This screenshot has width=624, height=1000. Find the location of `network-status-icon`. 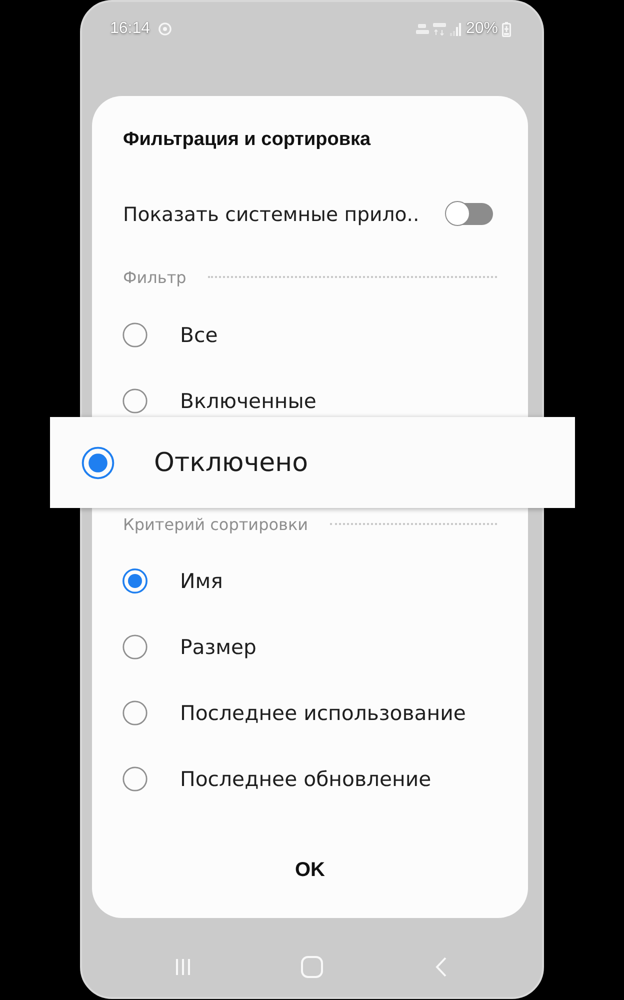

network-status-icon is located at coordinates (422, 29).